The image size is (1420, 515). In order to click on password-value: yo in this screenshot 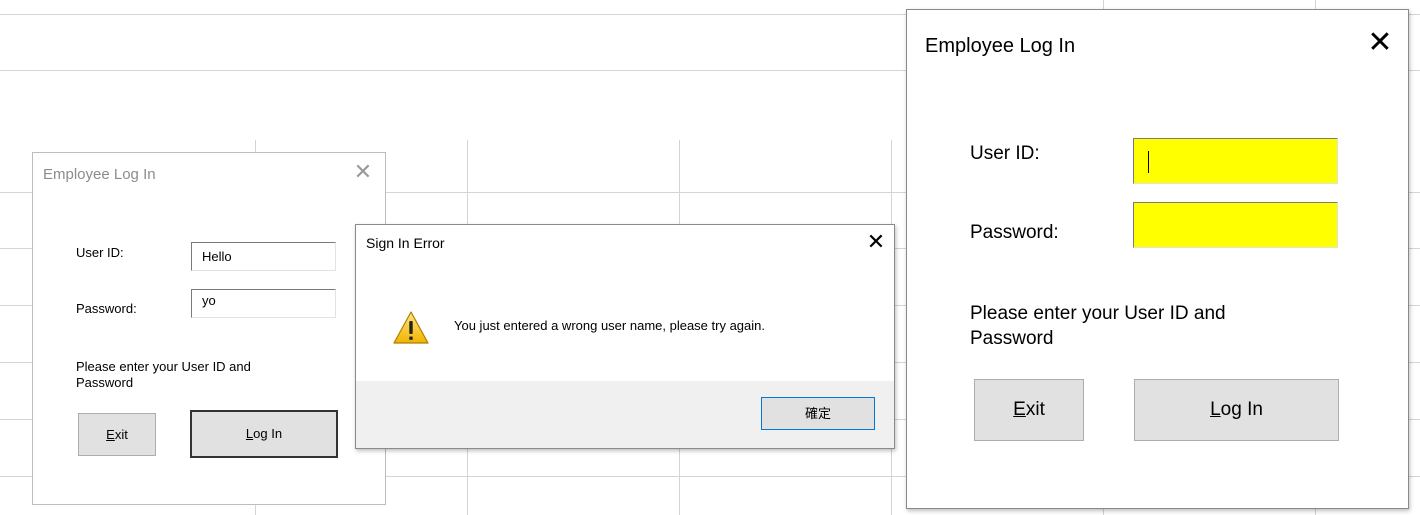, I will do `click(209, 300)`.